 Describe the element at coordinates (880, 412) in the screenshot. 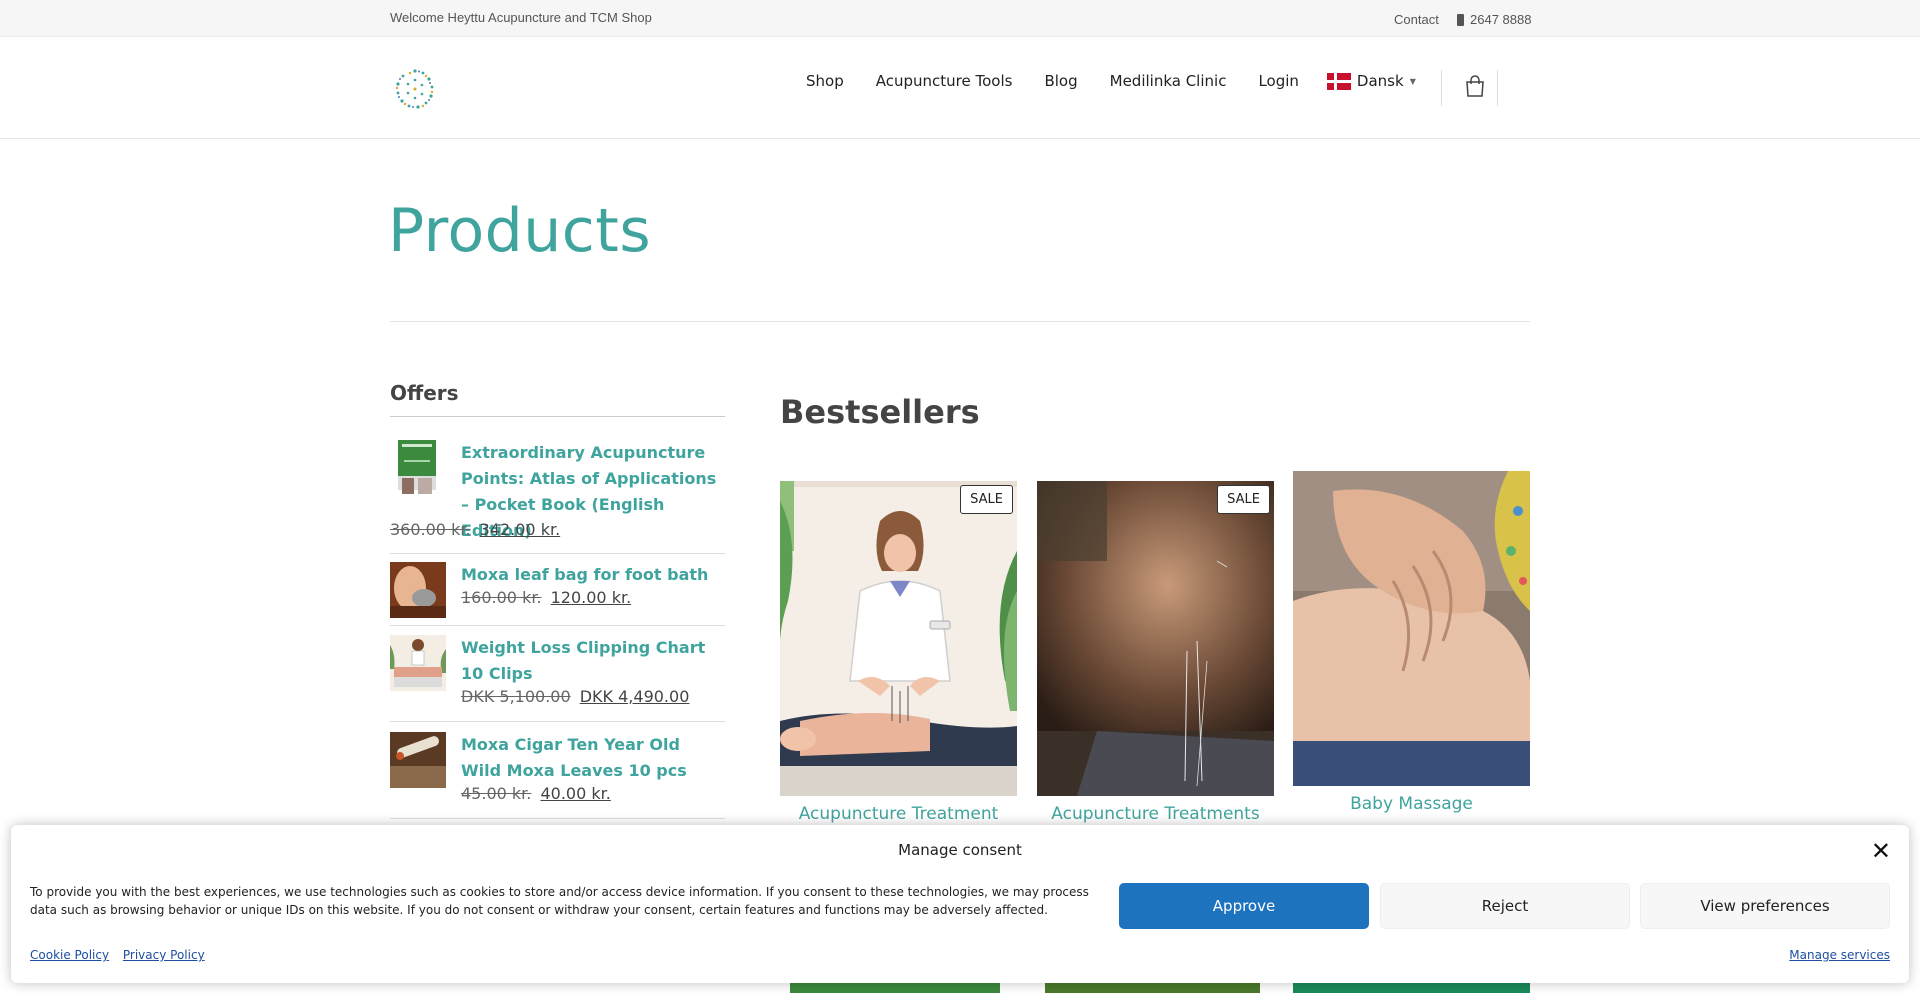

I see `bestsellers-heading: Bestsellers` at that location.